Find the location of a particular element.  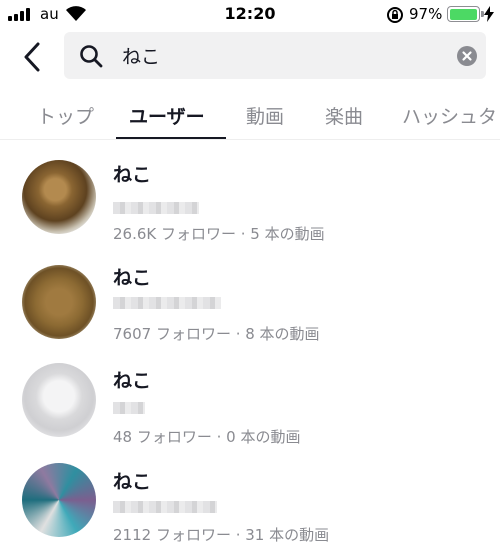

tab-videos: 動画 is located at coordinates (265, 115).